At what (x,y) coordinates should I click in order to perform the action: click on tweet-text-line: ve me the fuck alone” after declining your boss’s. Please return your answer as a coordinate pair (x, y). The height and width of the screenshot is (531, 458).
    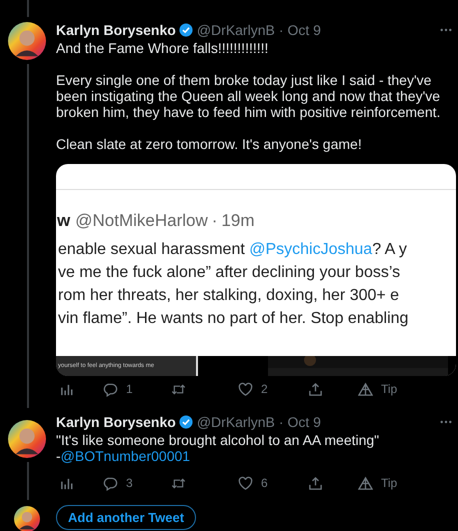
    Looking at the image, I should click on (229, 273).